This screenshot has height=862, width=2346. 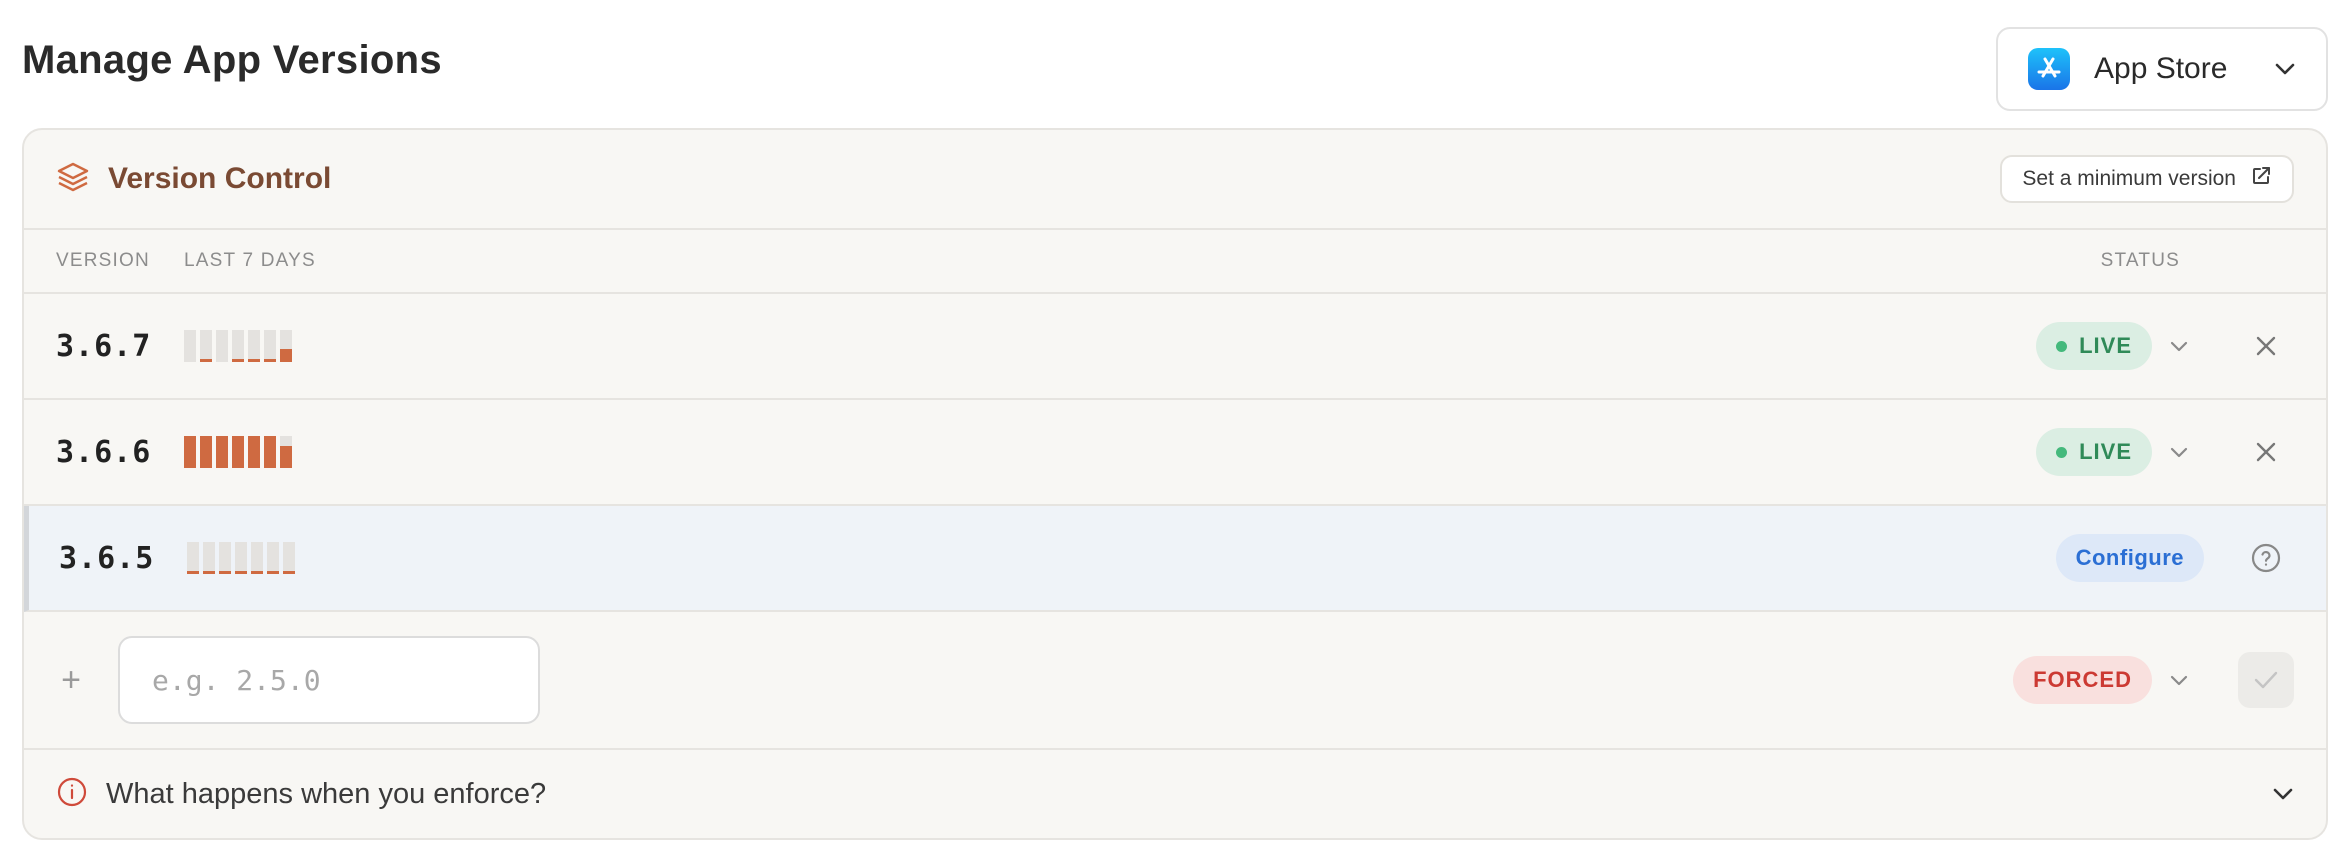 I want to click on store-select: App Store, so click(x=2162, y=69).